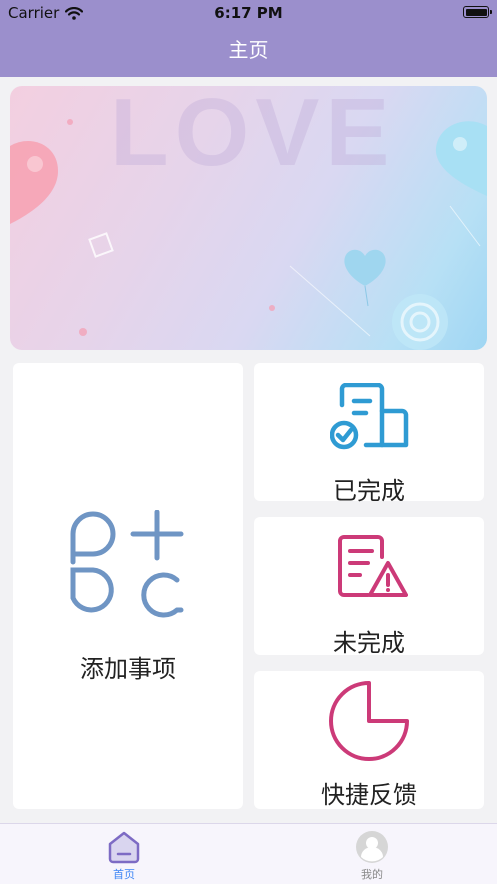 The height and width of the screenshot is (884, 497). Describe the element at coordinates (477, 12) in the screenshot. I see `battery-icon` at that location.